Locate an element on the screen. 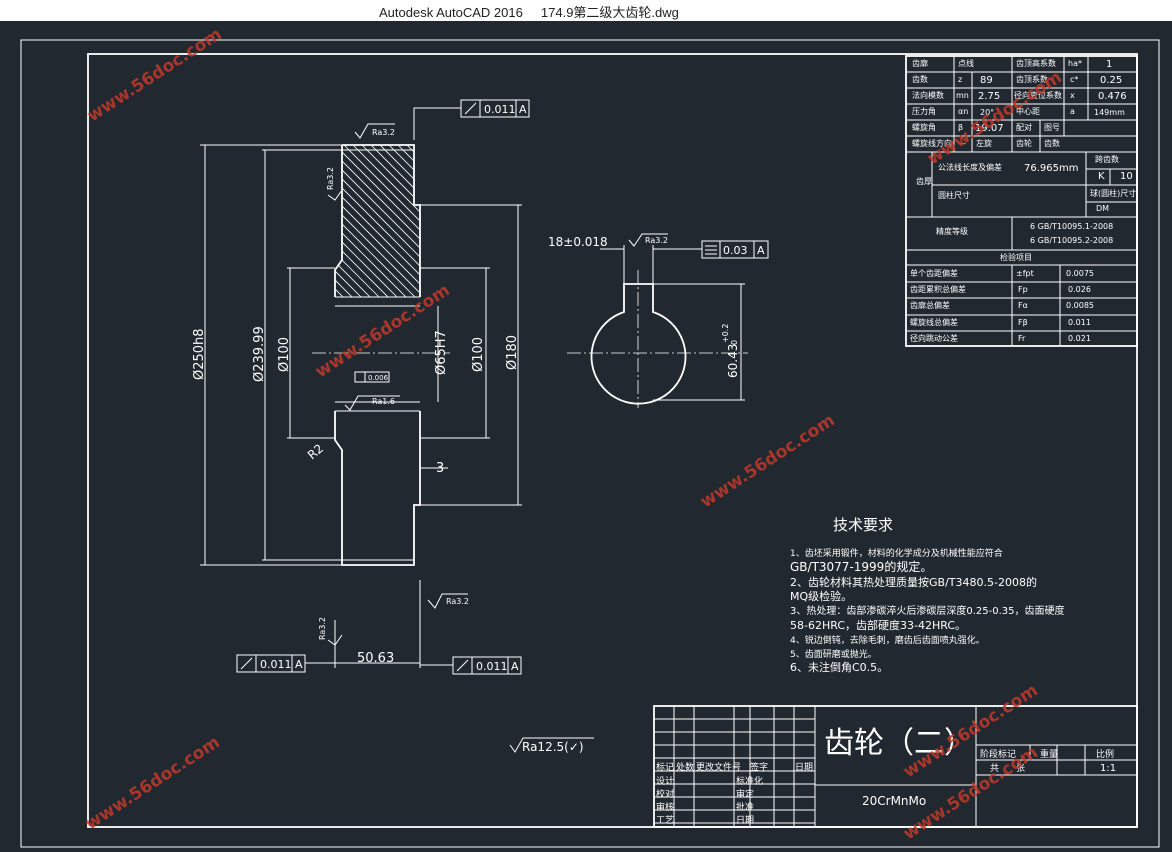 The height and width of the screenshot is (852, 1172). svg-text: x is located at coordinates (1072, 95).